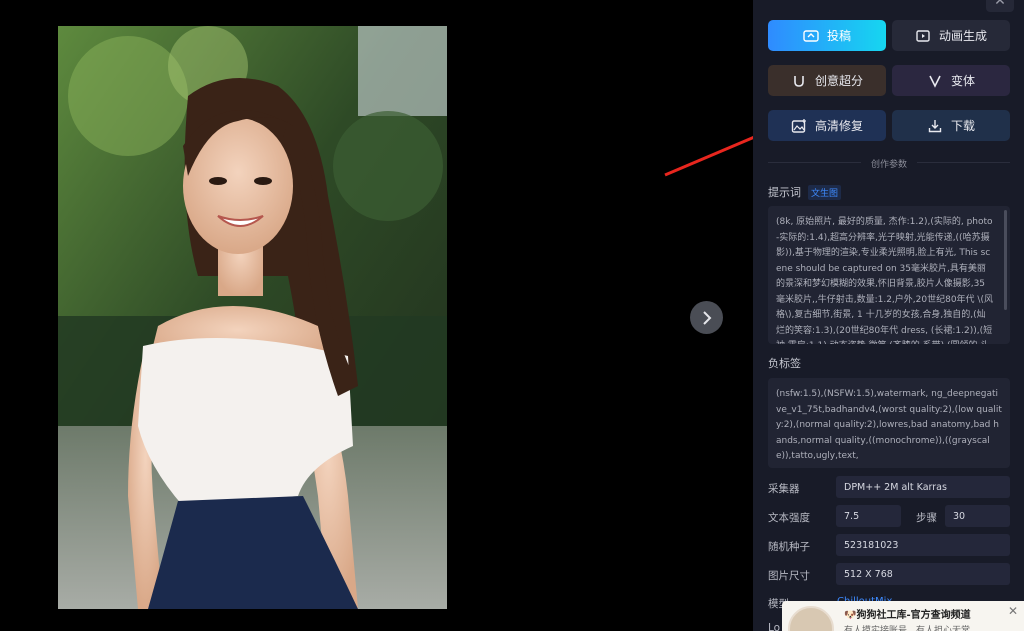  I want to click on prompt-tag: 文生图, so click(825, 192).